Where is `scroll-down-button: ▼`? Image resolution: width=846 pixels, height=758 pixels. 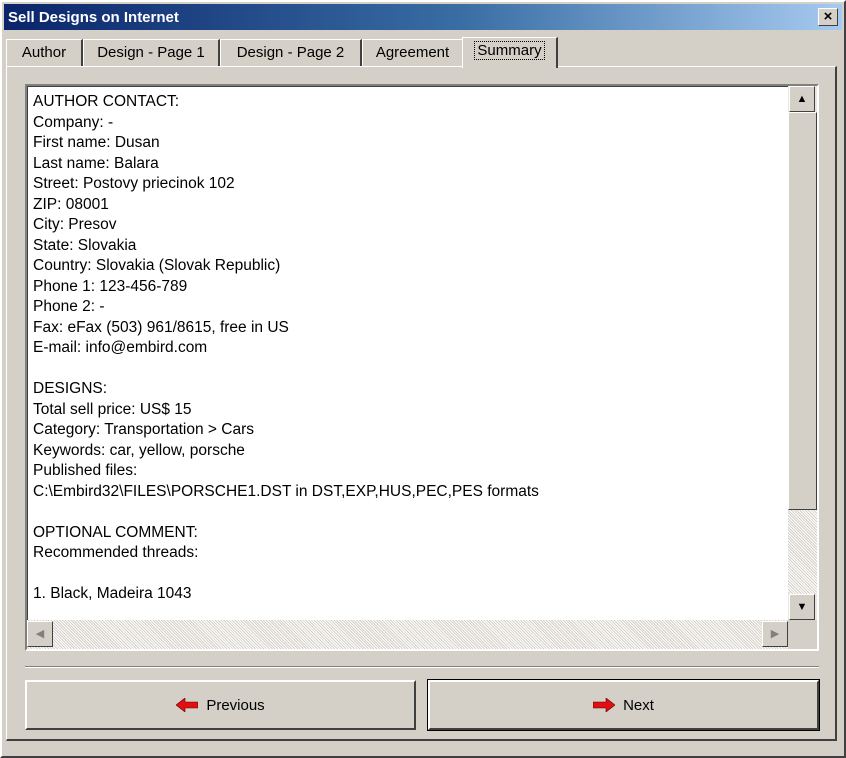 scroll-down-button: ▼ is located at coordinates (802, 607).